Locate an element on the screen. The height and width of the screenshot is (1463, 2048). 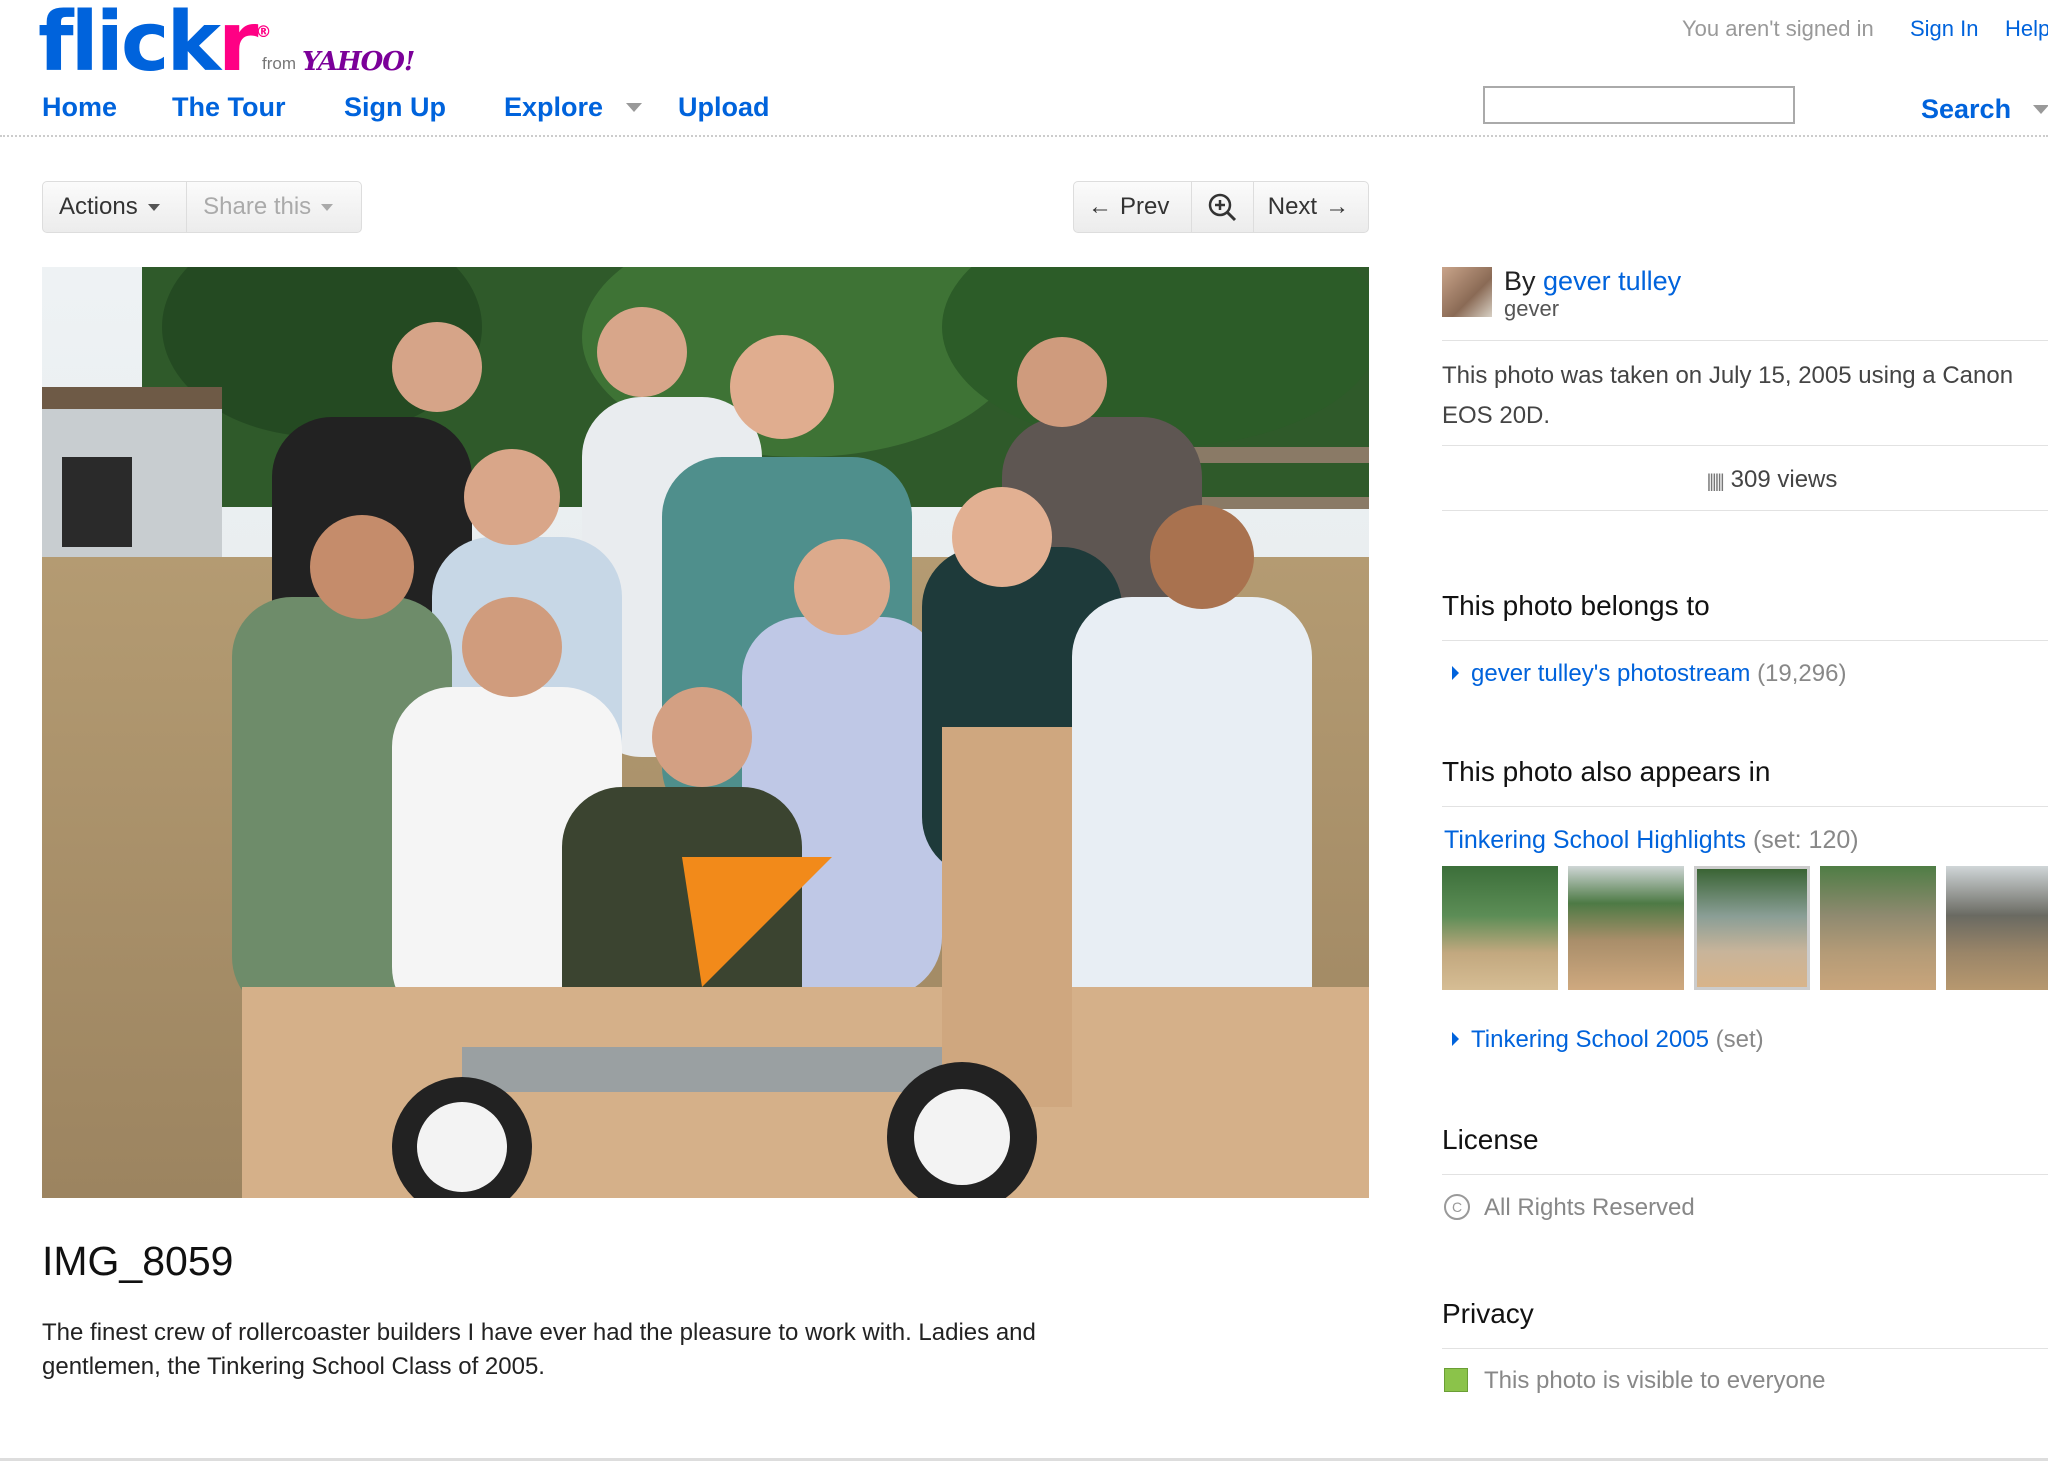
from-label: from is located at coordinates (279, 63).